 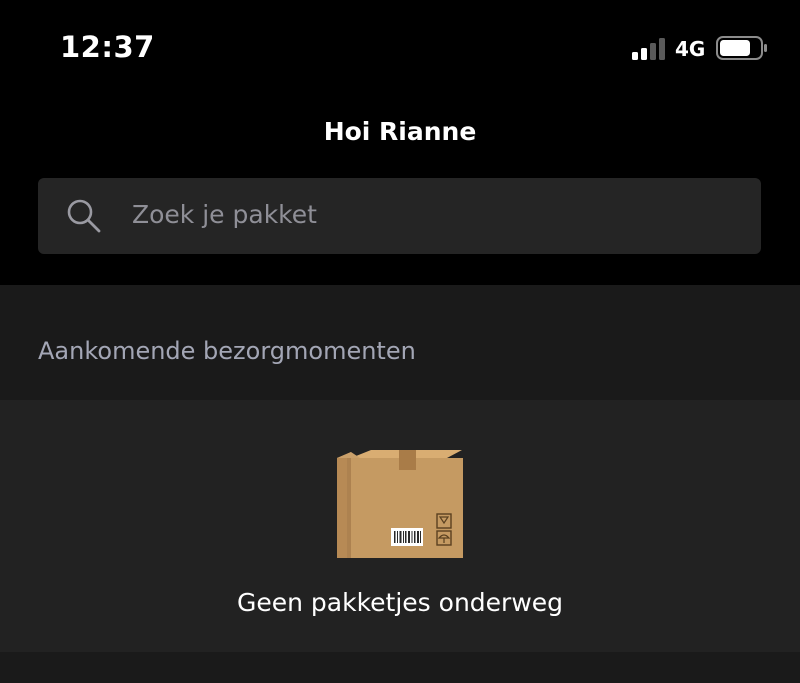 I want to click on search-placeholder: Zoek je pakket, so click(x=224, y=214).